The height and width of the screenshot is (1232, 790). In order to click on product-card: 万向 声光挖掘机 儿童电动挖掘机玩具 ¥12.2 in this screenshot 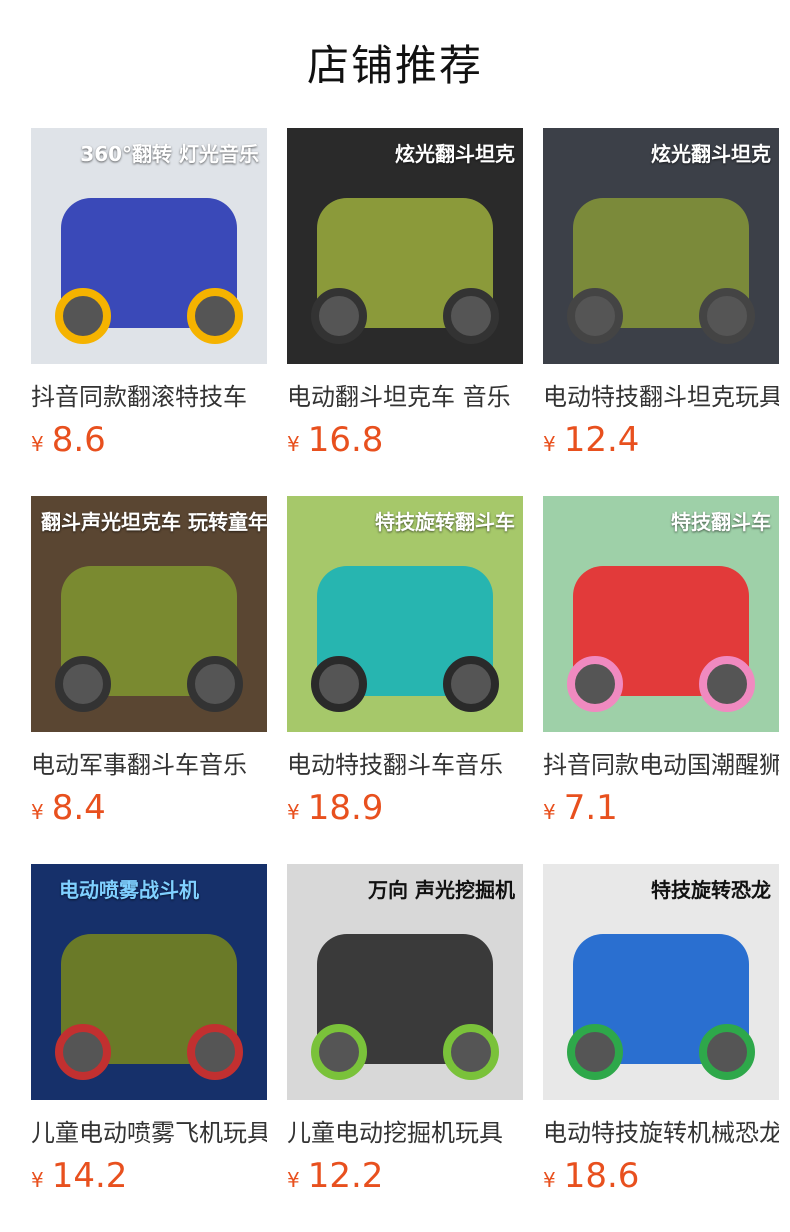, I will do `click(405, 1033)`.